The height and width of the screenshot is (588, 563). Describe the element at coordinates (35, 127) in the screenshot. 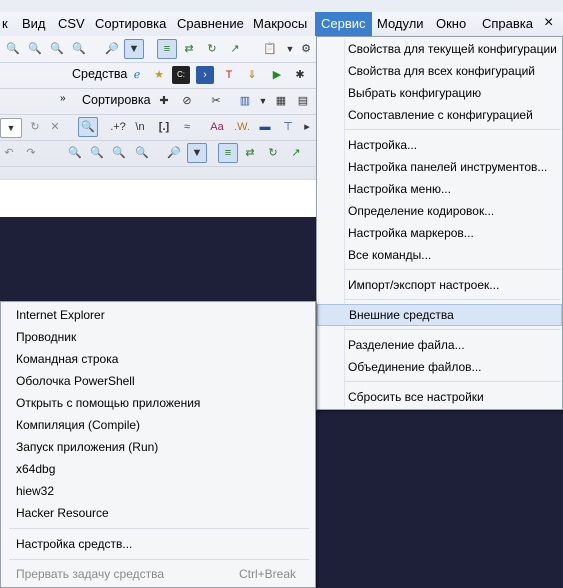

I see `repeat-icon: ↻` at that location.